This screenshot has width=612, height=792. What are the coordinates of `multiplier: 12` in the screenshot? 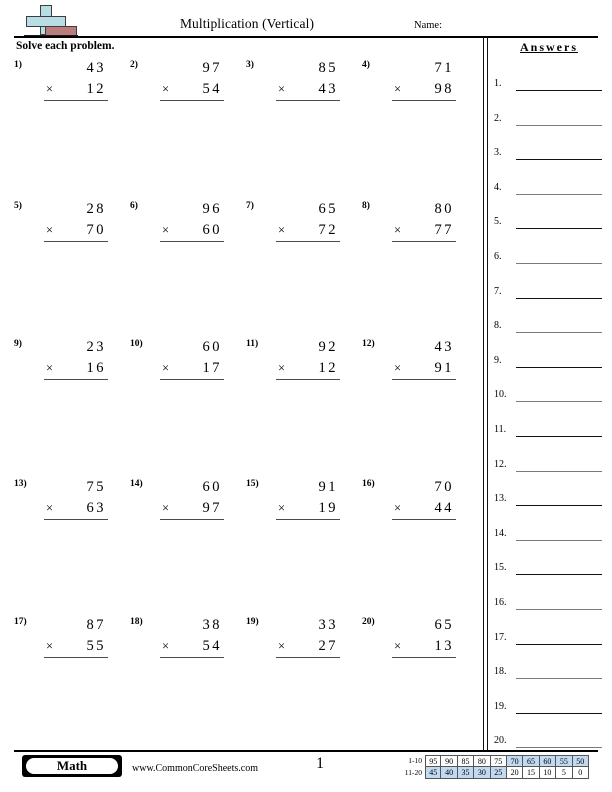 It's located at (328, 368).